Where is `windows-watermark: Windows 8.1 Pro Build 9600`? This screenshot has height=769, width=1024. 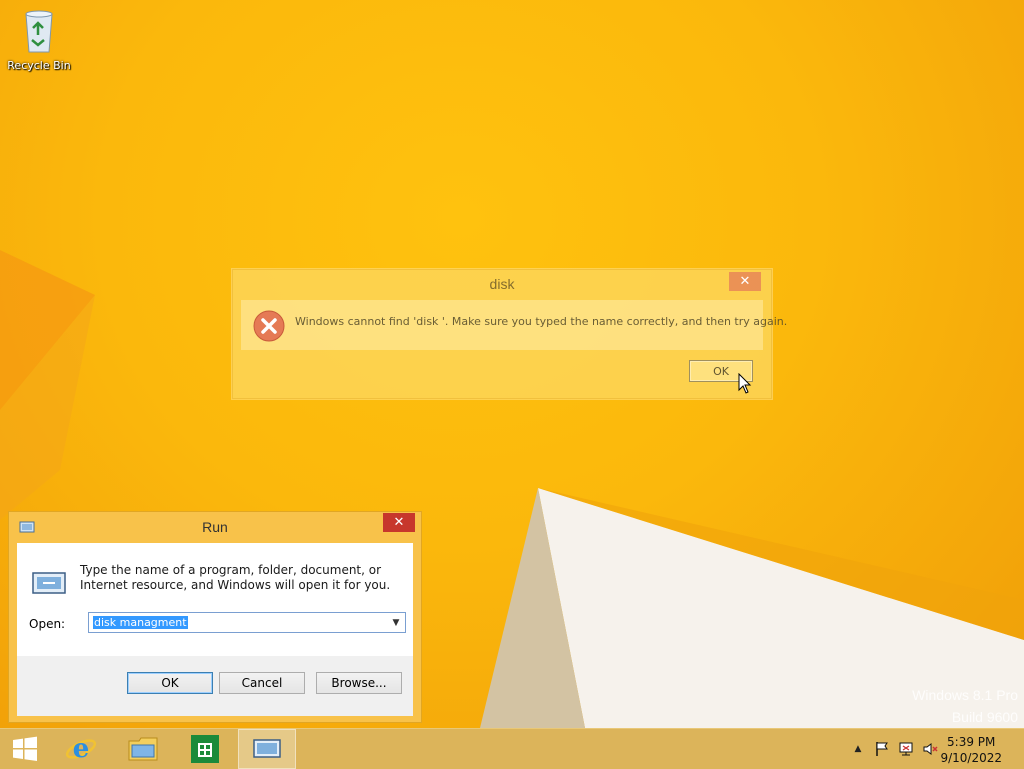 windows-watermark: Windows 8.1 Pro Build 9600 is located at coordinates (965, 706).